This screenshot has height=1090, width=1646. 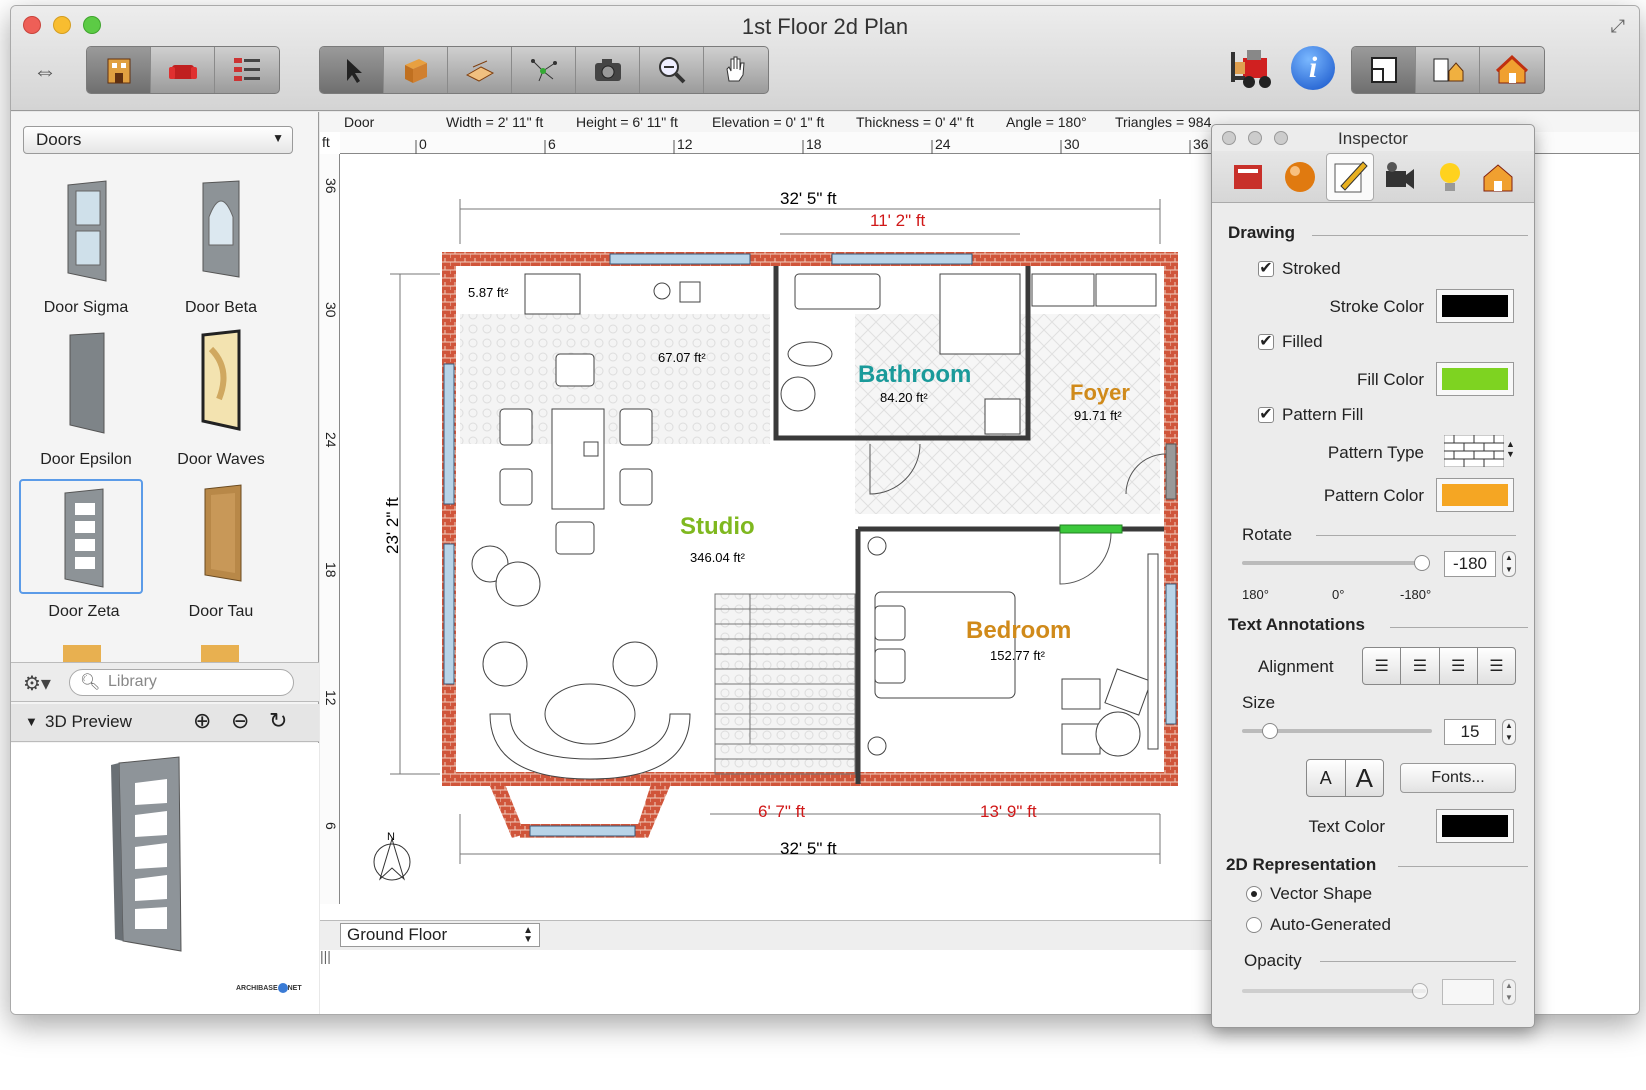 I want to click on checkmark-icon: ✔, so click(x=1266, y=268).